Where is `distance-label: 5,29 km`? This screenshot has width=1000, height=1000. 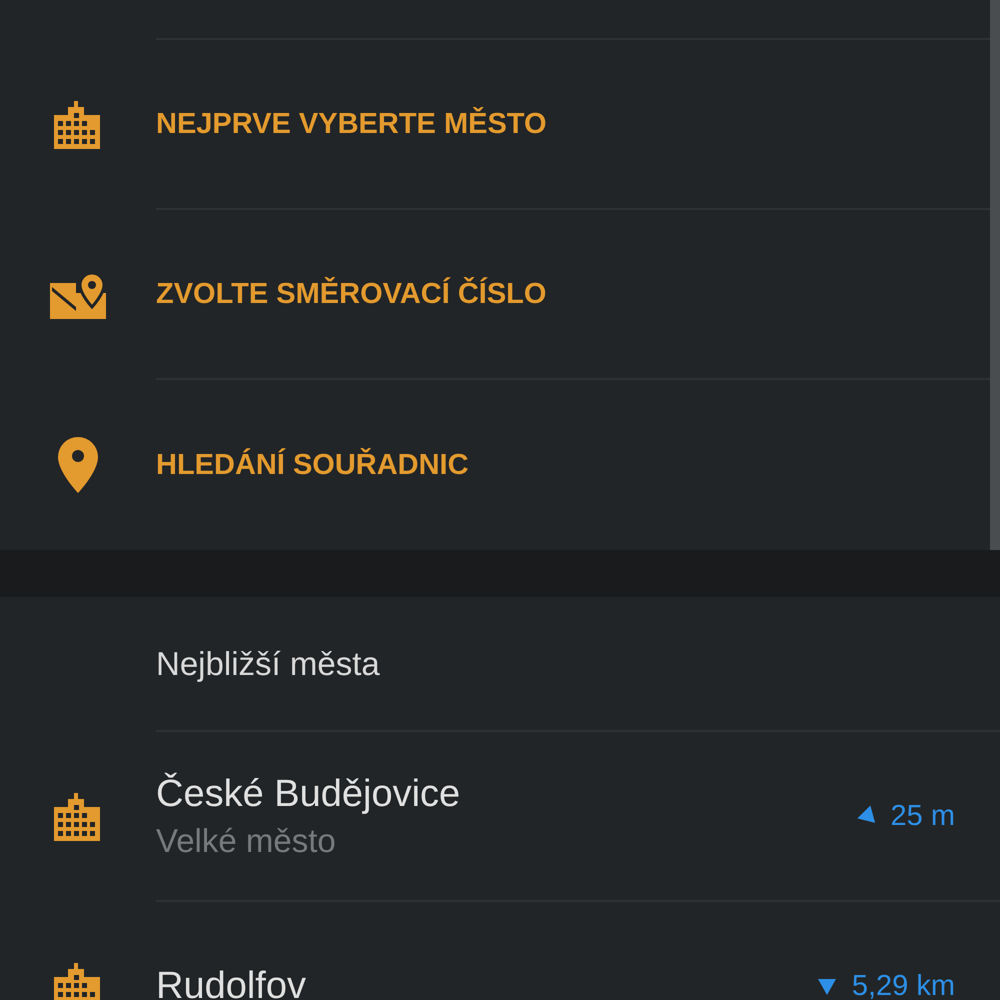 distance-label: 5,29 km is located at coordinates (903, 985).